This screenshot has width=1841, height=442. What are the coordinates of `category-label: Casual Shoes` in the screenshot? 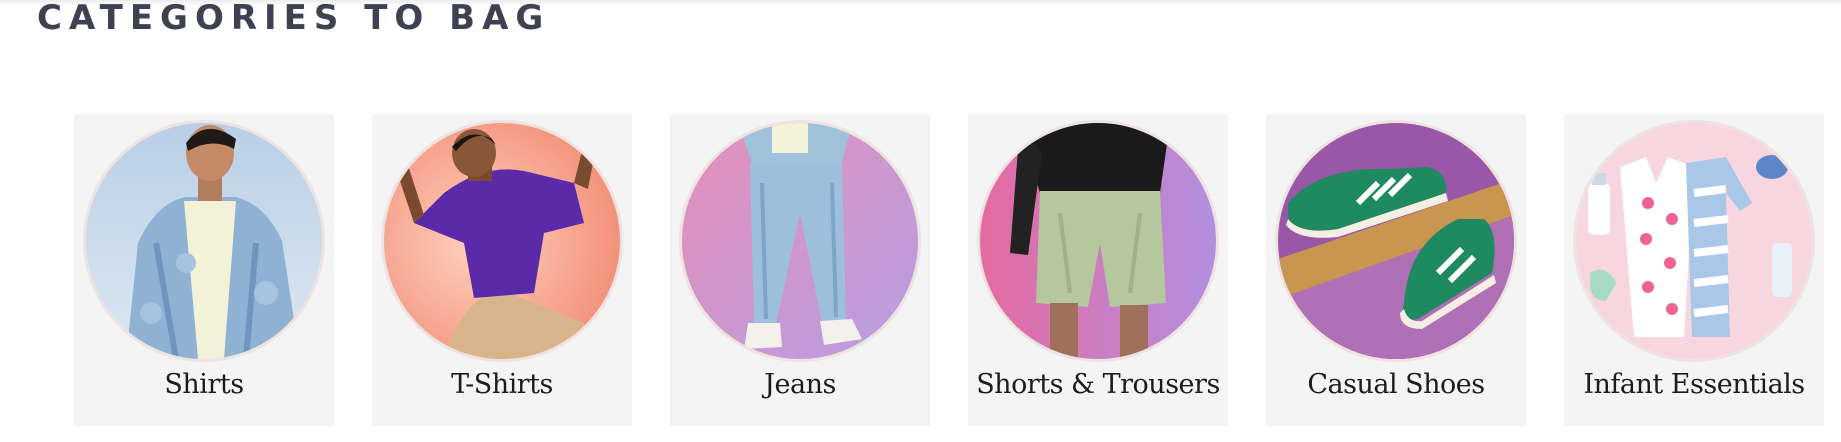 It's located at (1396, 384).